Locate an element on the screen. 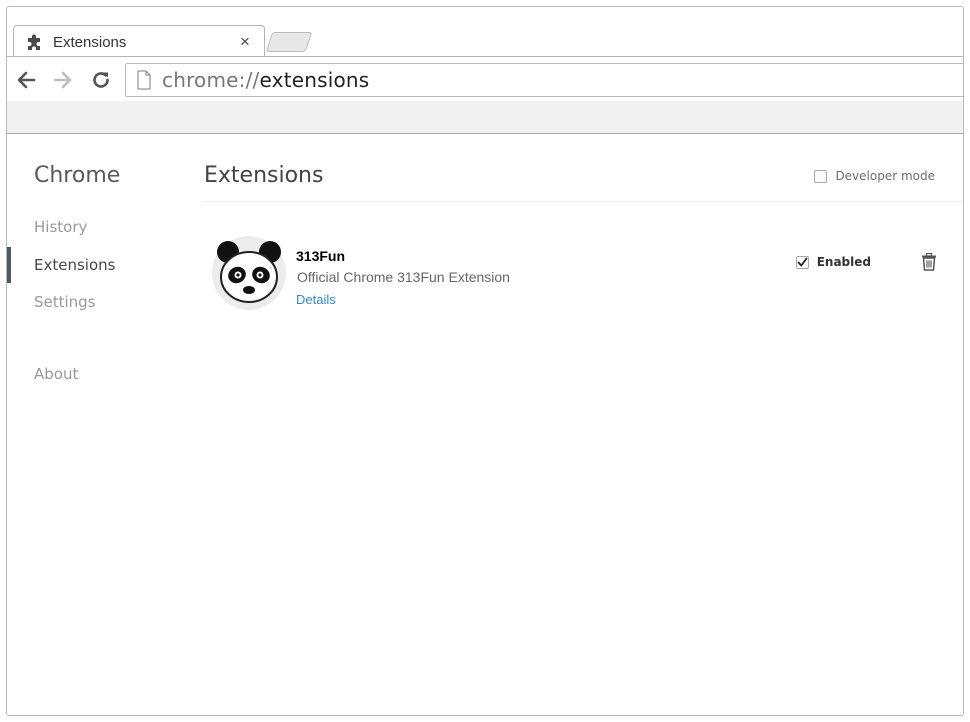  reload-icon is located at coordinates (101, 80).